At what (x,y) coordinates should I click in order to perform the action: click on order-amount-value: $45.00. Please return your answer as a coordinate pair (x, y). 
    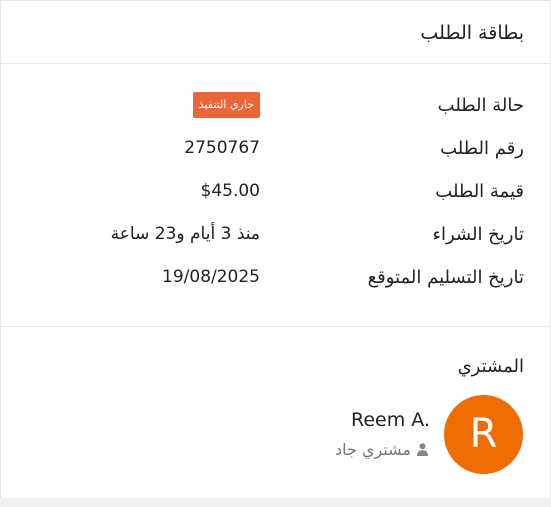
    Looking at the image, I should click on (230, 191).